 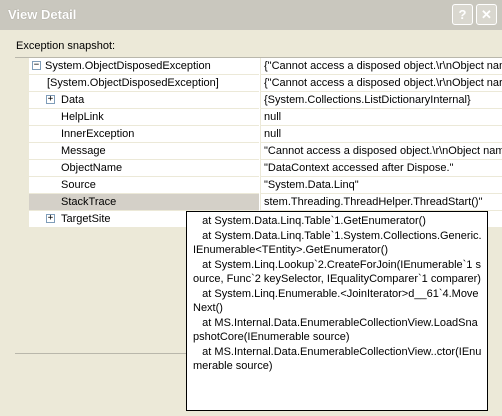 I want to click on help-icon: ?, so click(x=462, y=14).